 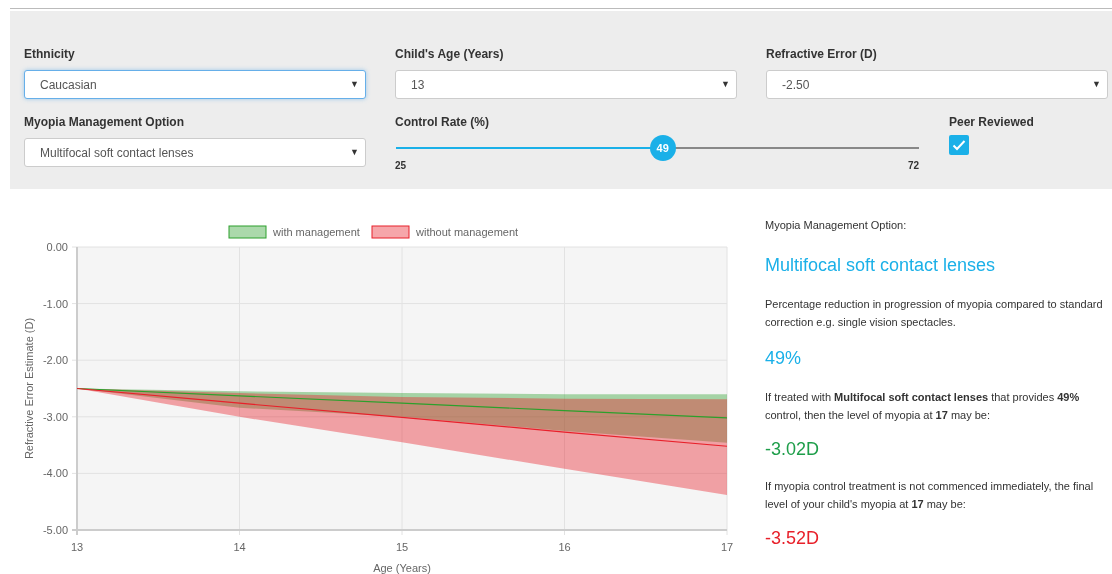 I want to click on untreated-value: -3.52D, so click(x=793, y=538).